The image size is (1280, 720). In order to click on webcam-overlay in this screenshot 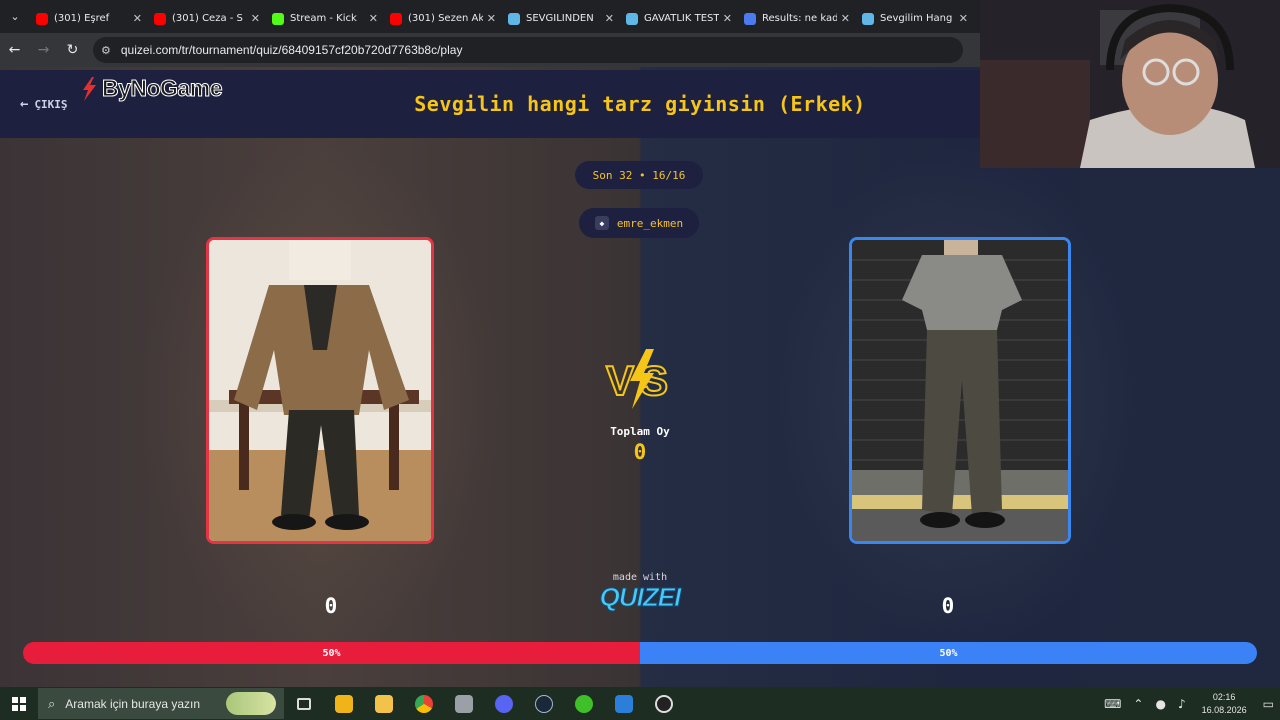, I will do `click(1130, 84)`.